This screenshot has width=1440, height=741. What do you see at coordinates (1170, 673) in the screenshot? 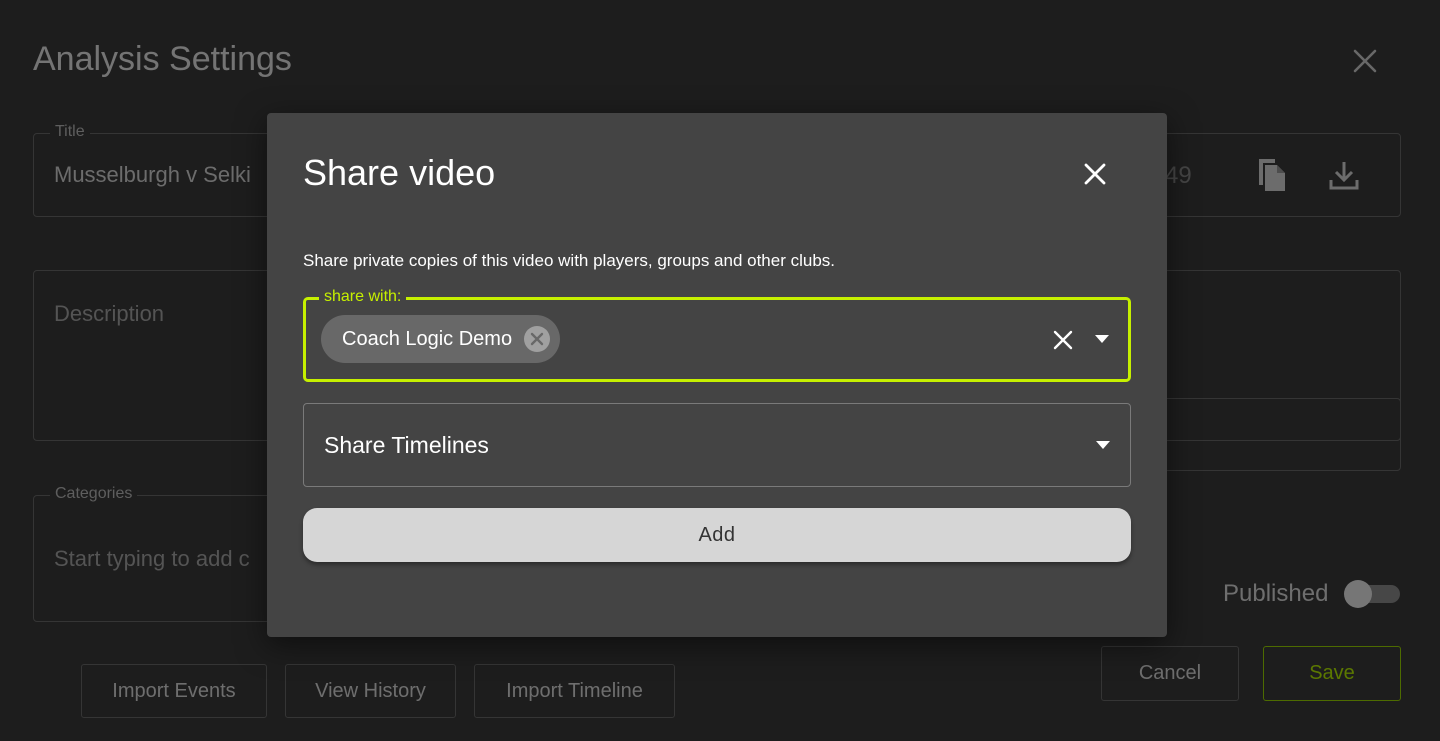
I see `cancel-button: Cancel` at bounding box center [1170, 673].